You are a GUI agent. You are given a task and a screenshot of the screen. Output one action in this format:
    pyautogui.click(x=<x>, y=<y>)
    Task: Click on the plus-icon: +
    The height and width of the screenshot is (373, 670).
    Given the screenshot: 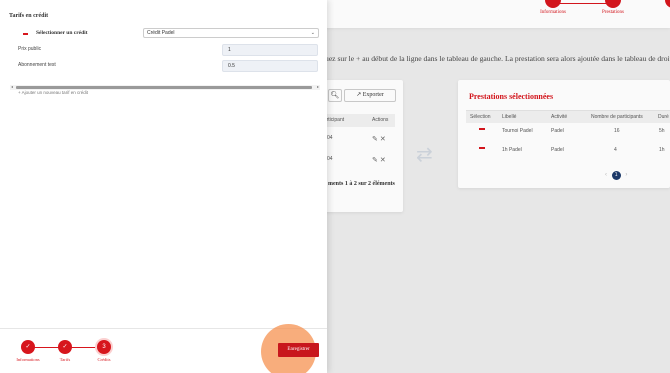 What is the action you would take?
    pyautogui.click(x=19, y=92)
    